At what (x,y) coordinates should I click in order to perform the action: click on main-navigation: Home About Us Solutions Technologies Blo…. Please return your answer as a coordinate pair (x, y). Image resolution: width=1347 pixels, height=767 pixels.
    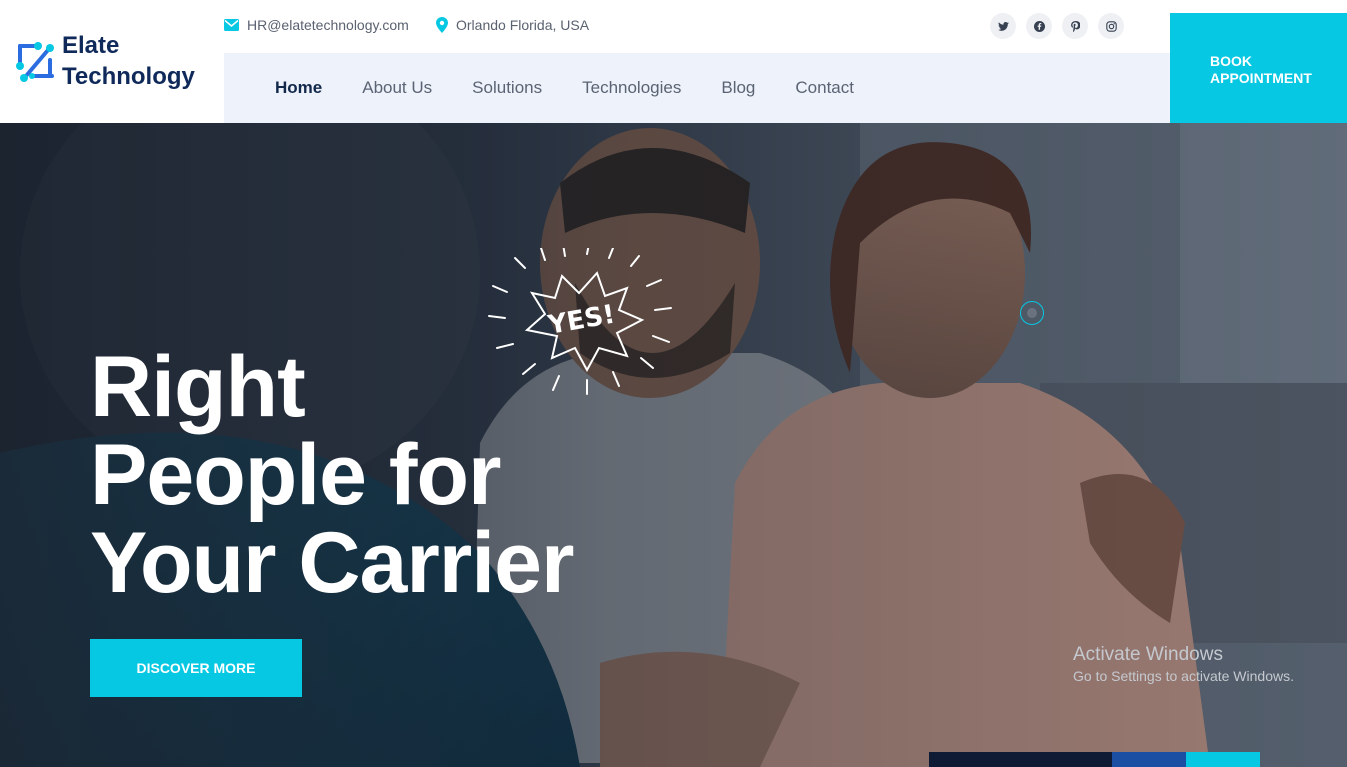
    Looking at the image, I should click on (697, 88).